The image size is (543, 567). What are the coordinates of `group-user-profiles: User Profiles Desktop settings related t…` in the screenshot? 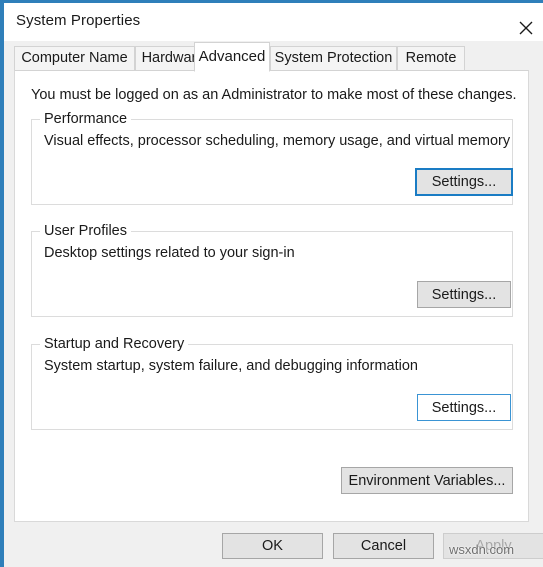 It's located at (272, 270).